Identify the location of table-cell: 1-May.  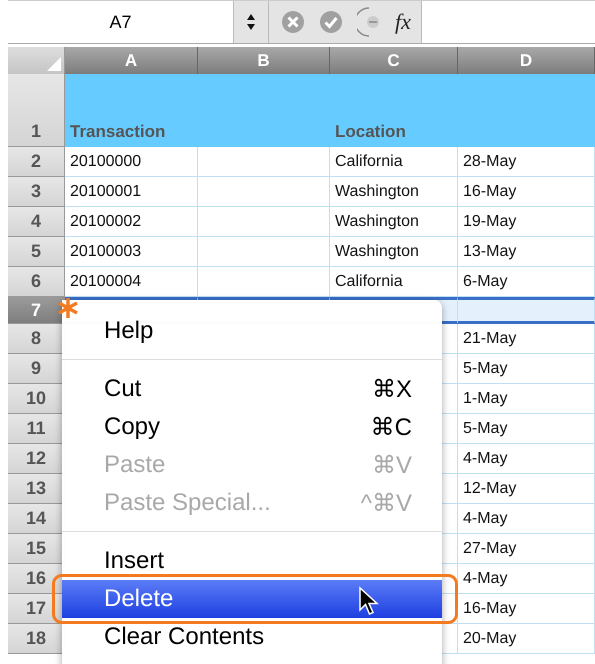
(526, 399).